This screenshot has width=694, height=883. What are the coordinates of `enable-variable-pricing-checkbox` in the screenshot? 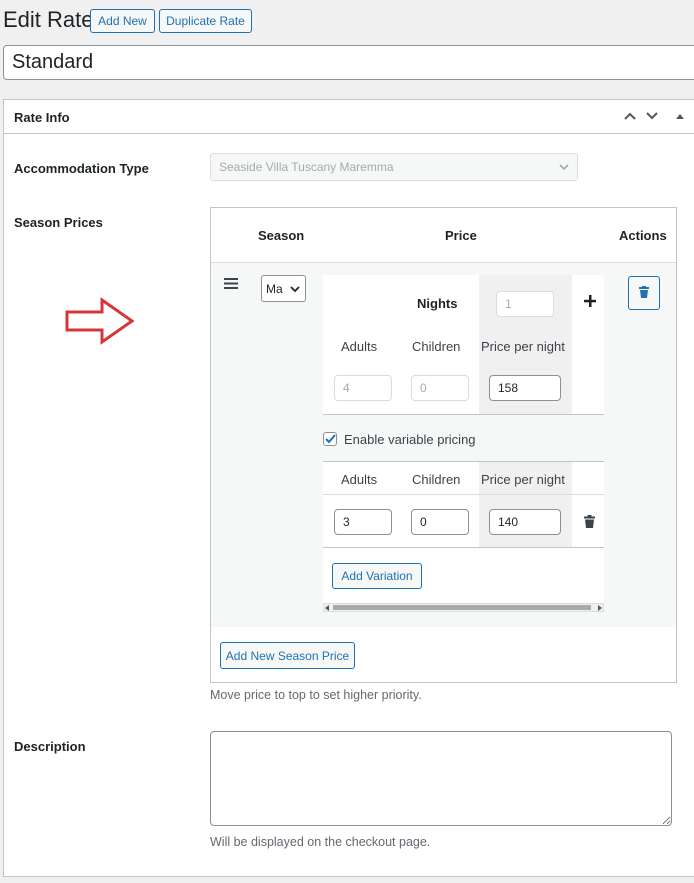 It's located at (330, 439).